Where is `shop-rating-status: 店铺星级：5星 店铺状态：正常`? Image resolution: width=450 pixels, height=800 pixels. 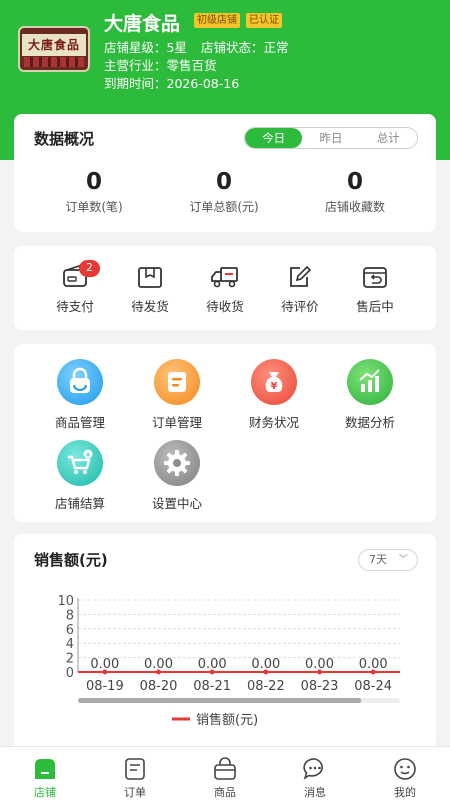 shop-rating-status: 店铺星级：5星 店铺状态：正常 is located at coordinates (196, 46).